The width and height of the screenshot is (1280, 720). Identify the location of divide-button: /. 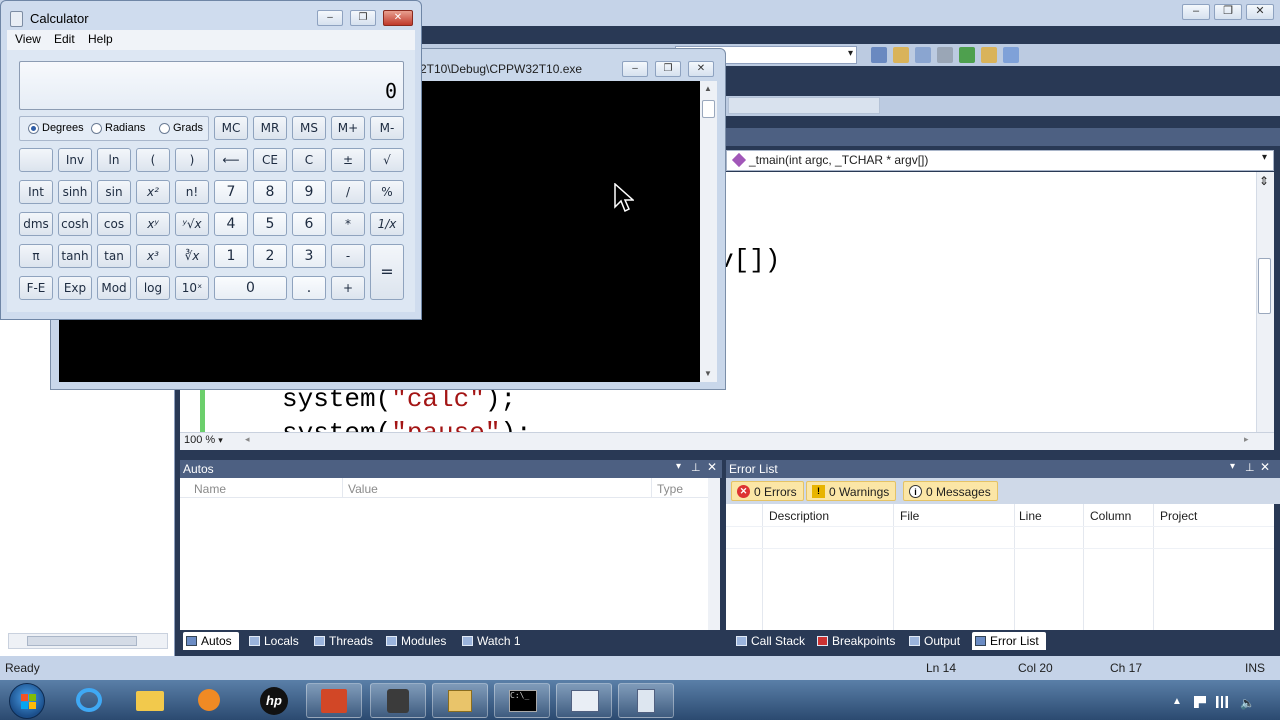
(348, 192).